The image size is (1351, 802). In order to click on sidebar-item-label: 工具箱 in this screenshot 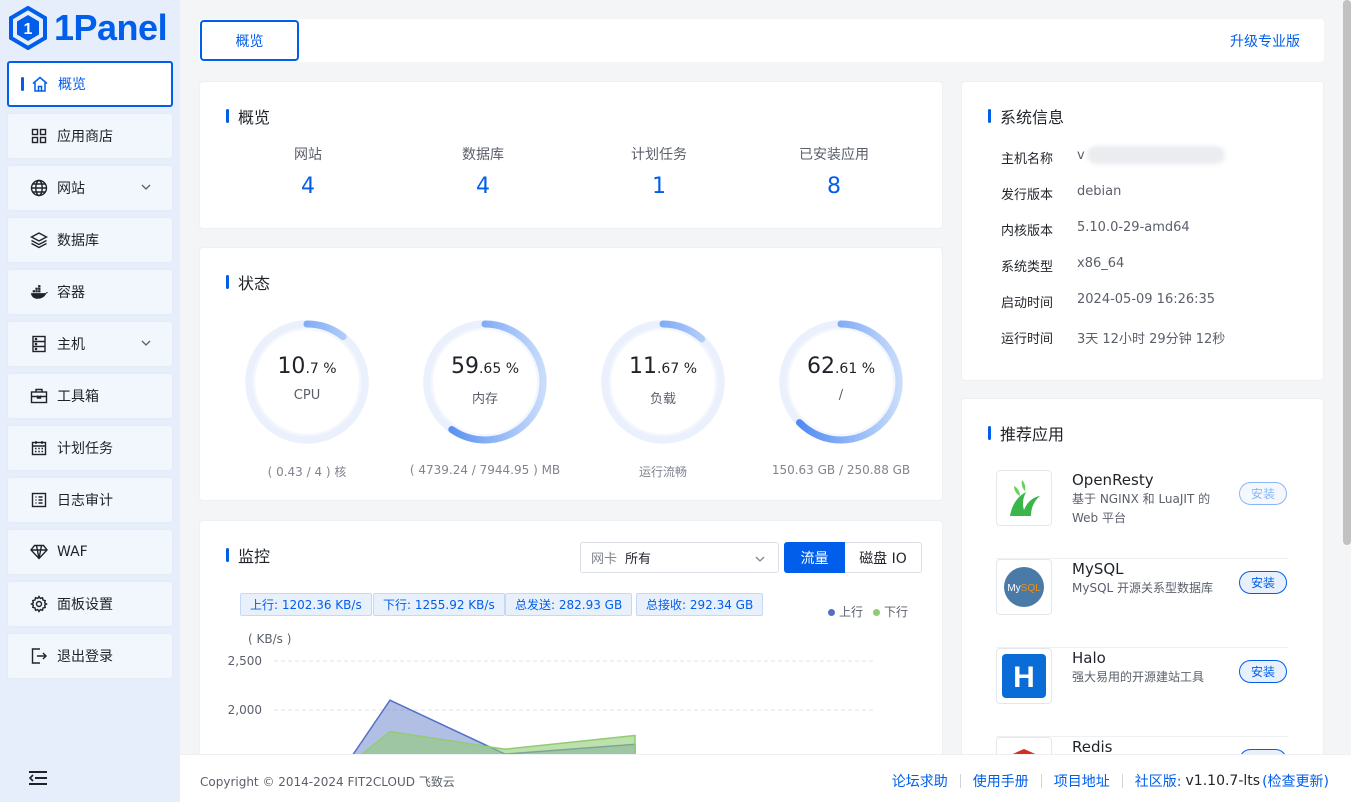, I will do `click(78, 397)`.